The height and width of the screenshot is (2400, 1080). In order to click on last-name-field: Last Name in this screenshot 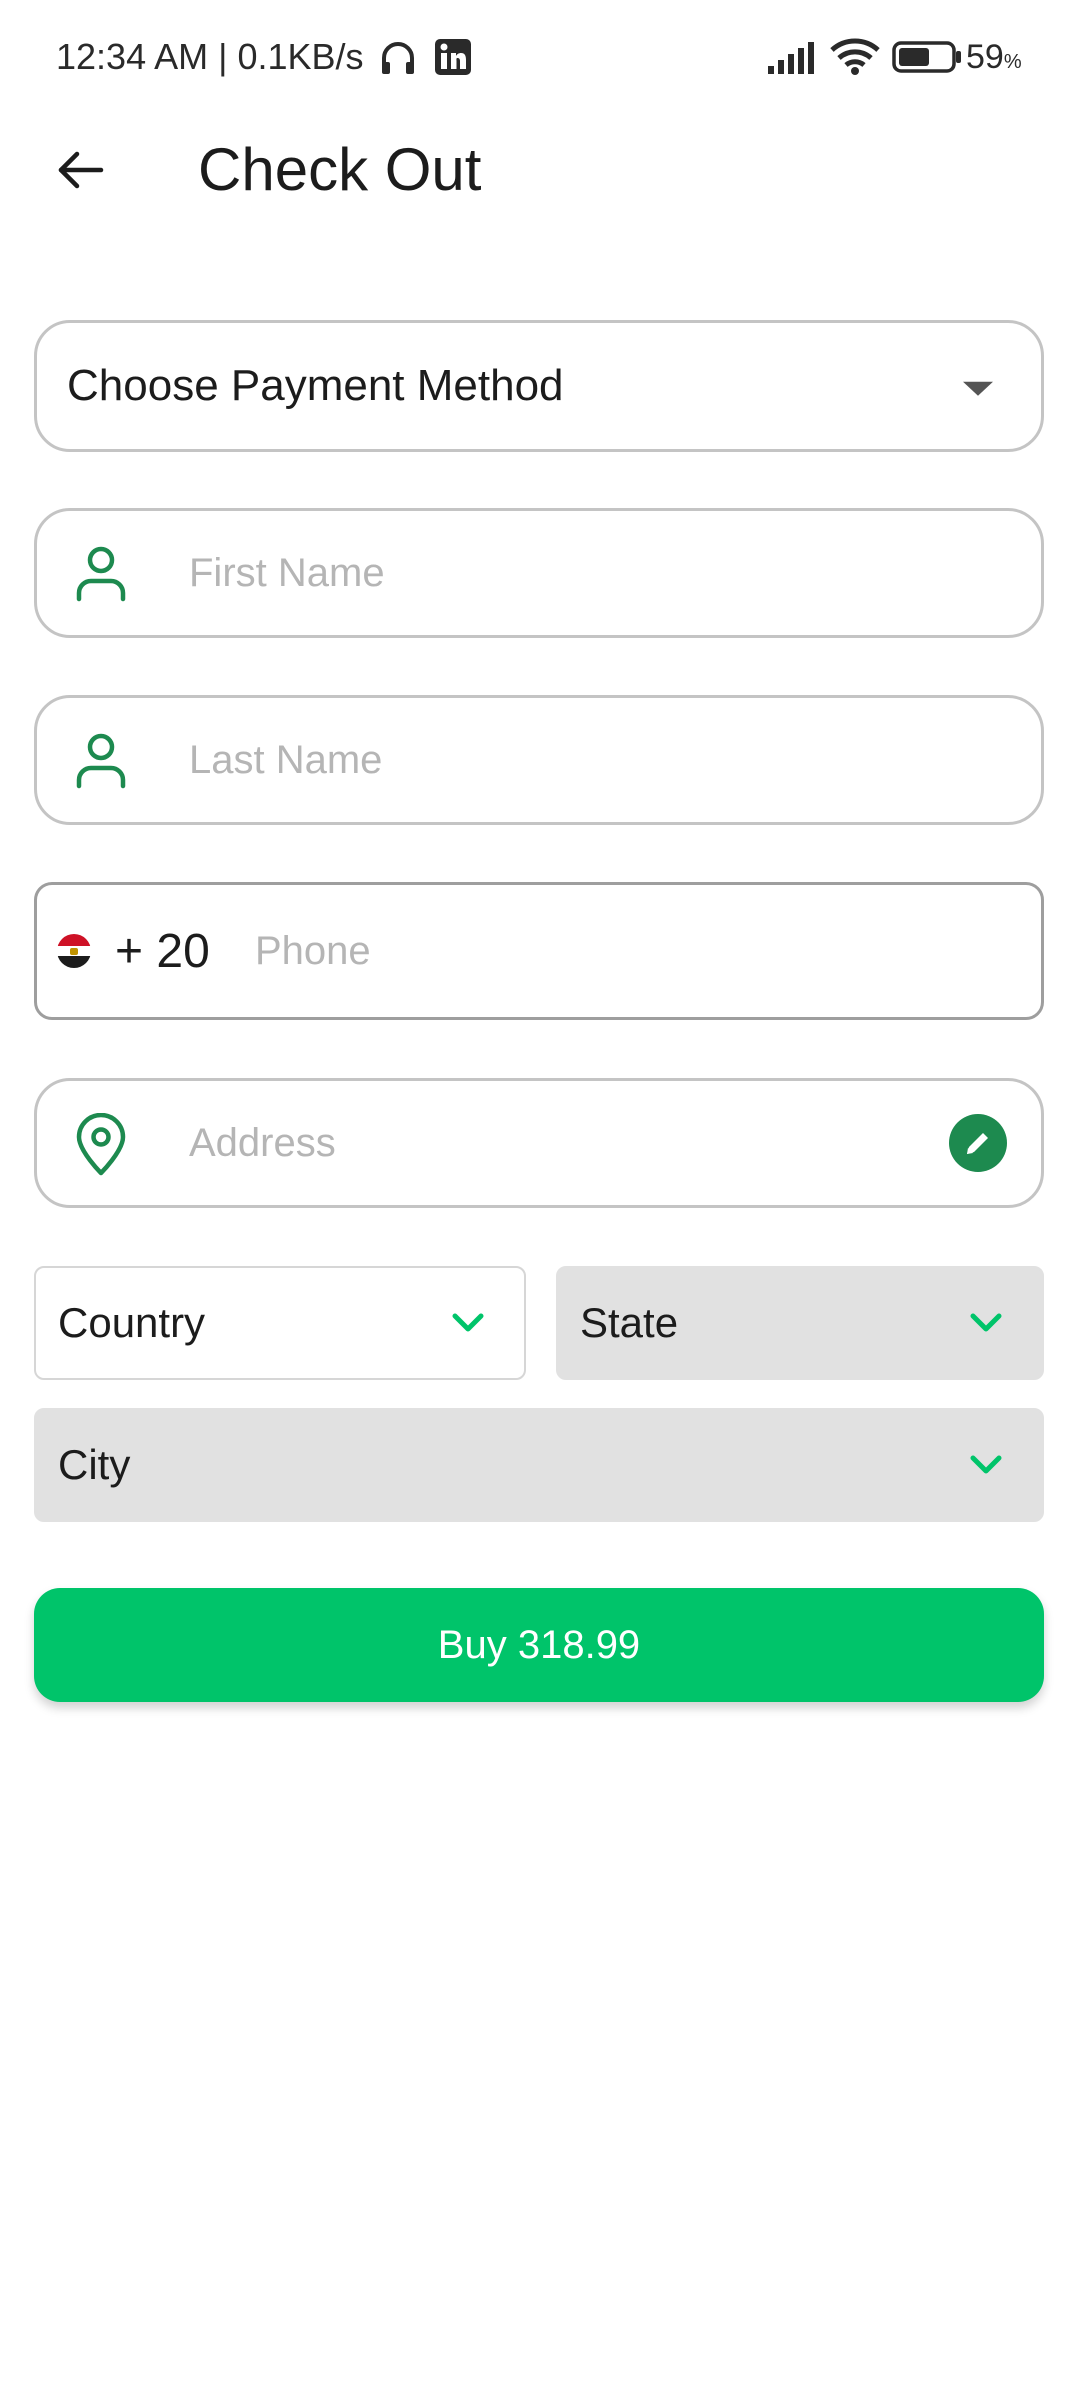, I will do `click(539, 760)`.